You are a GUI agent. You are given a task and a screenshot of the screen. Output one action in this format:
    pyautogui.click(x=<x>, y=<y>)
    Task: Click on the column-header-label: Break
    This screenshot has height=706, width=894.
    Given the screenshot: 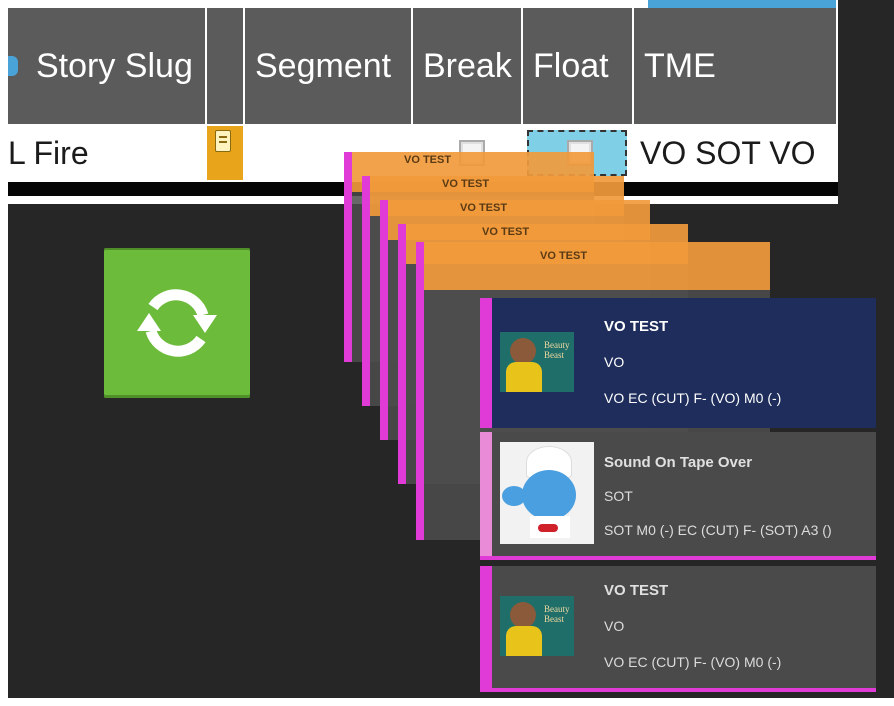 What is the action you would take?
    pyautogui.click(x=467, y=66)
    